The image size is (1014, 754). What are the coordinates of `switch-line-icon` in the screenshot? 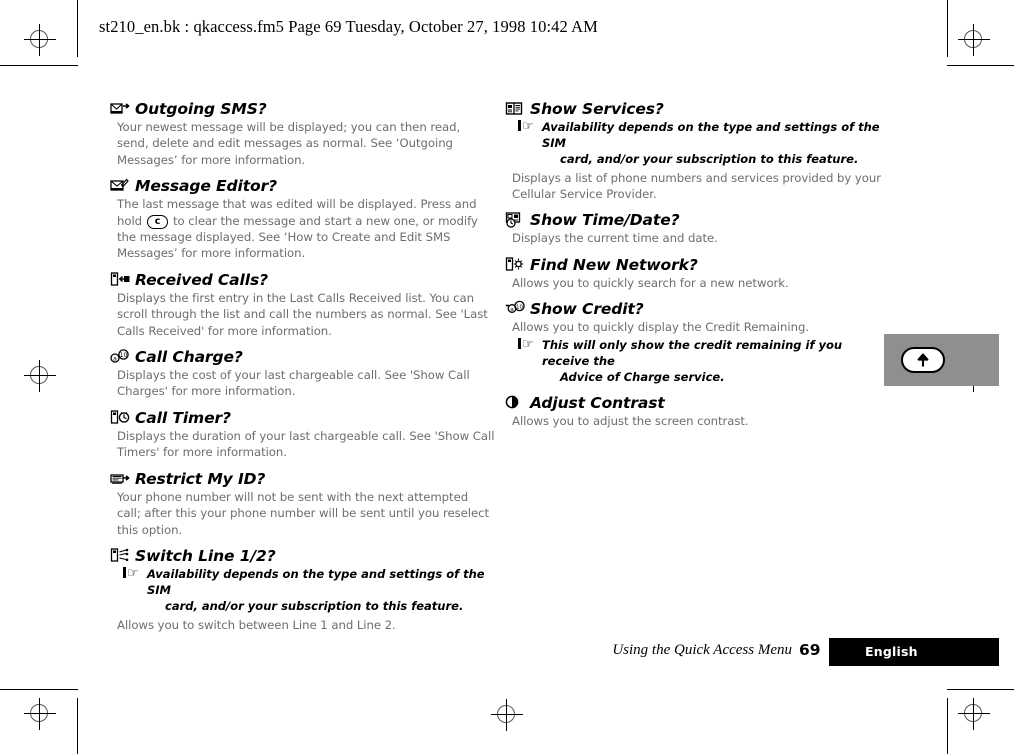 It's located at (120, 556).